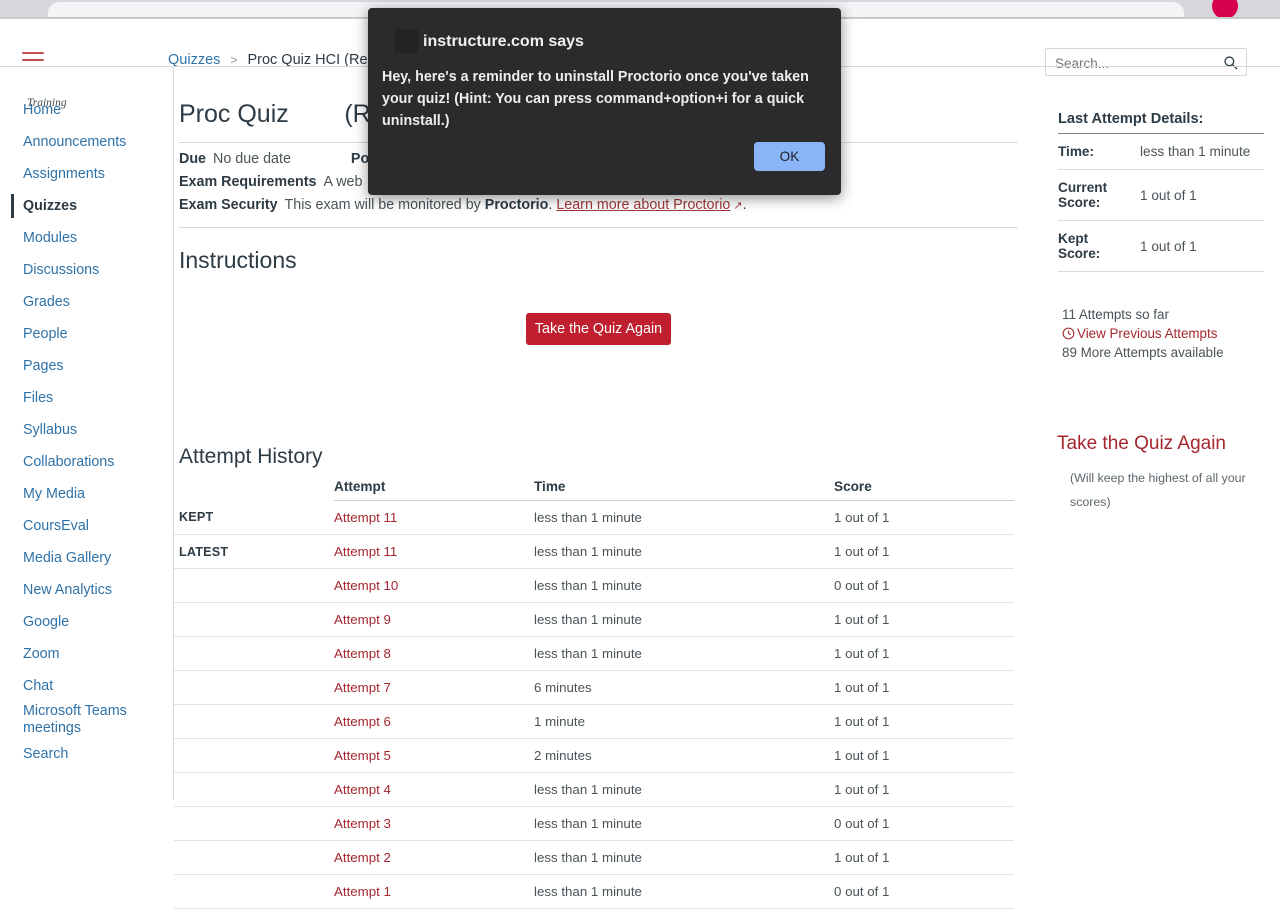 This screenshot has height=909, width=1280. What do you see at coordinates (1195, 151) in the screenshot?
I see `detail-value: less than 1 minute` at bounding box center [1195, 151].